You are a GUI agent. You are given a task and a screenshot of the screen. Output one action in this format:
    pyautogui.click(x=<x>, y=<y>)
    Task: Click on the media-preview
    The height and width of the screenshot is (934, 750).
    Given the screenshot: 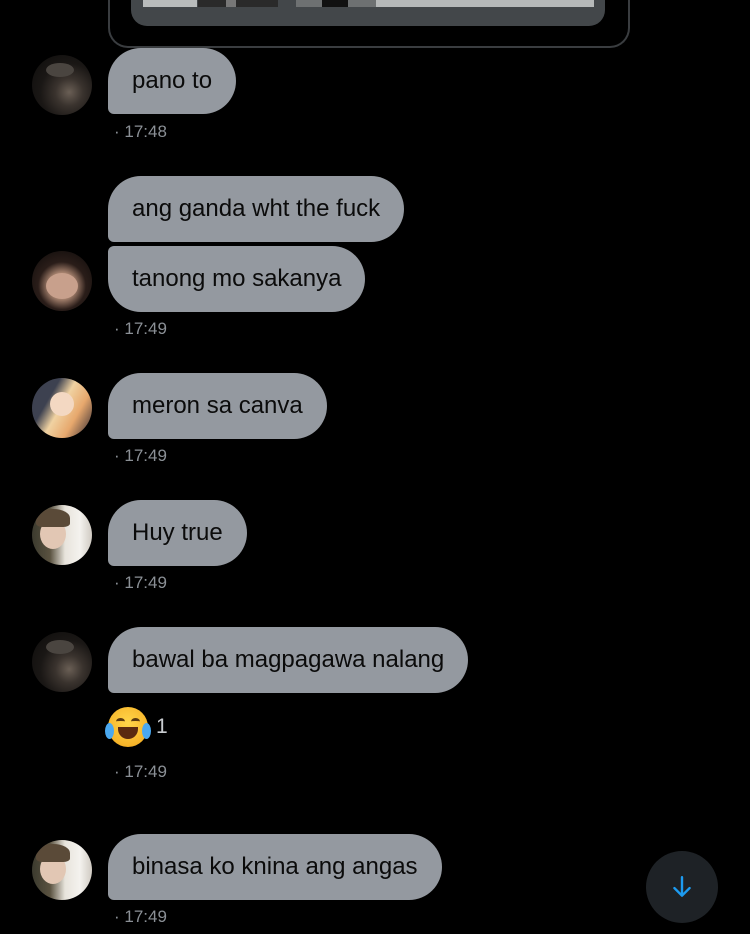 What is the action you would take?
    pyautogui.click(x=368, y=13)
    